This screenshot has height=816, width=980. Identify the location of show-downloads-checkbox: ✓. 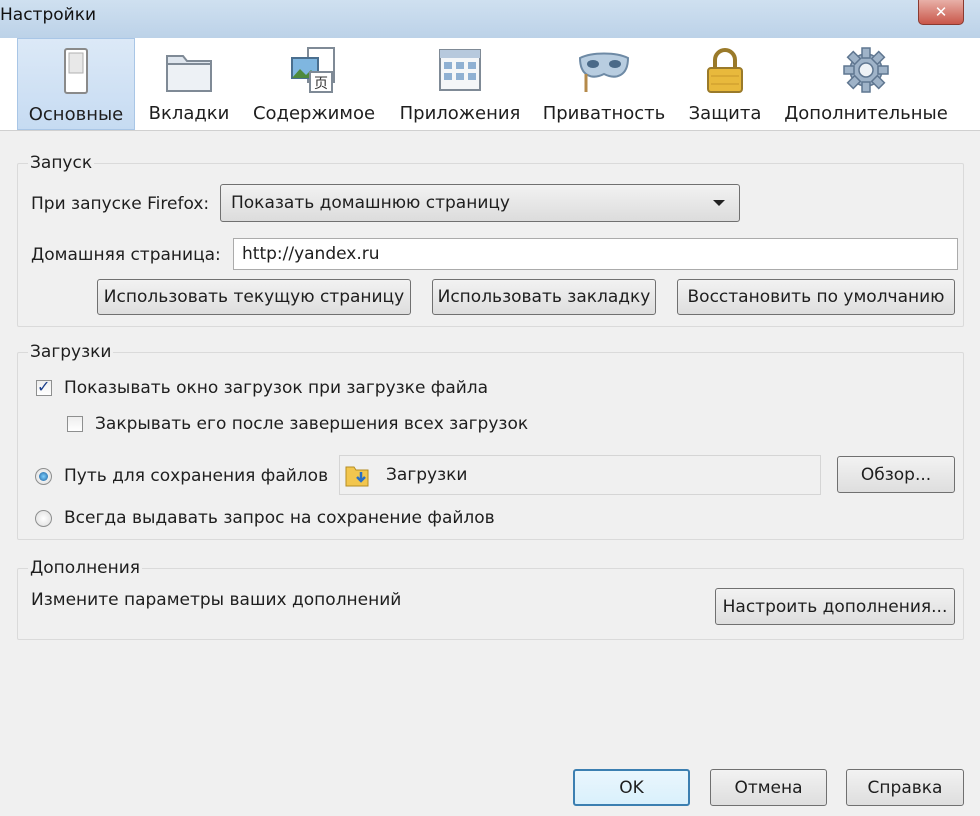
(44, 386).